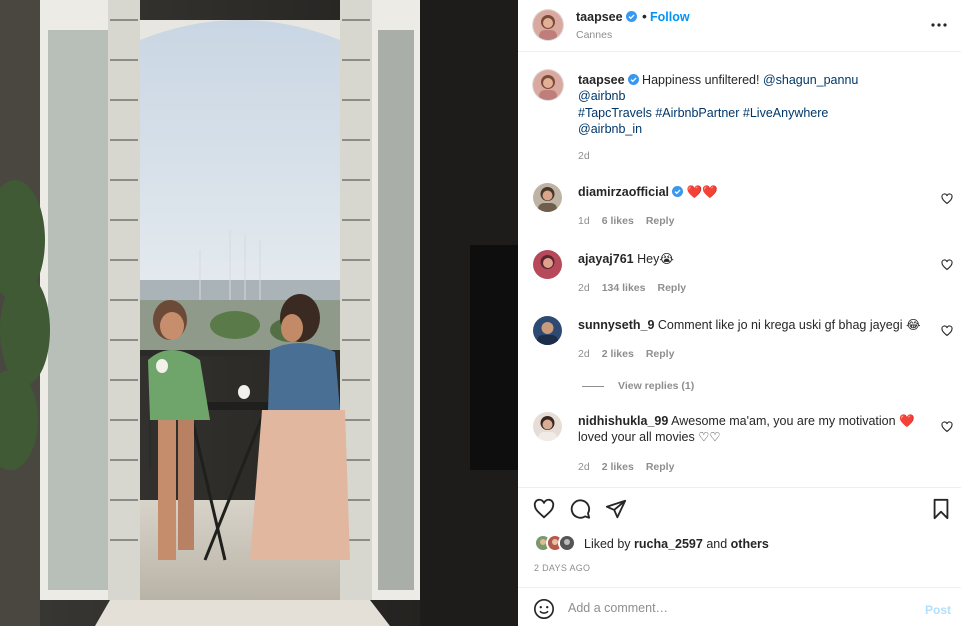 Image resolution: width=961 pixels, height=626 pixels. I want to click on heart-icon, so click(544, 509).